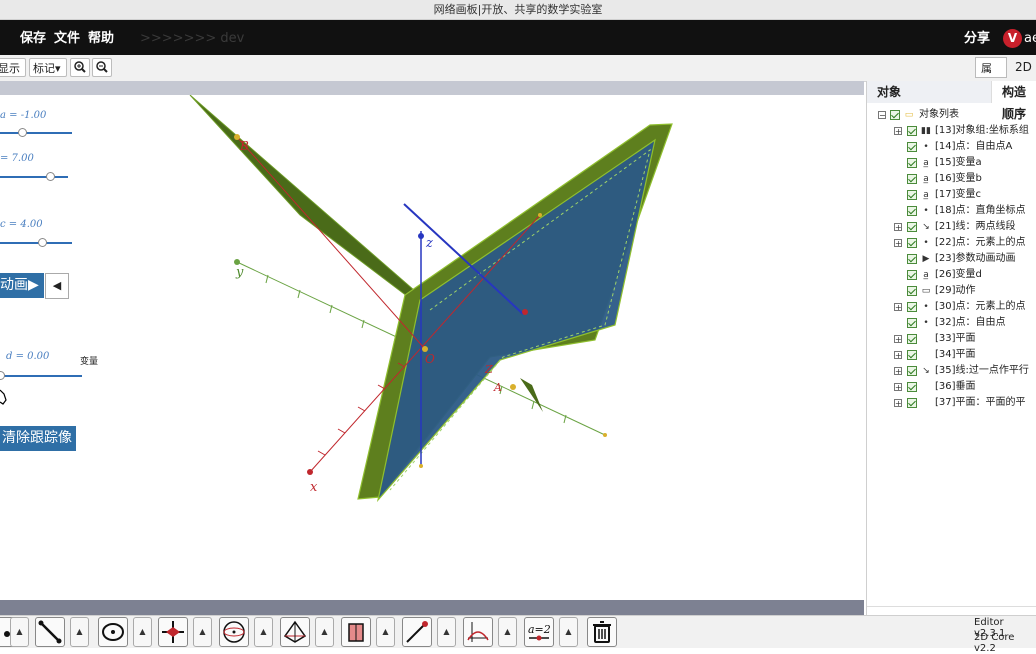 This screenshot has height=654, width=1036. What do you see at coordinates (113, 632) in the screenshot?
I see `circle-tool-button` at bounding box center [113, 632].